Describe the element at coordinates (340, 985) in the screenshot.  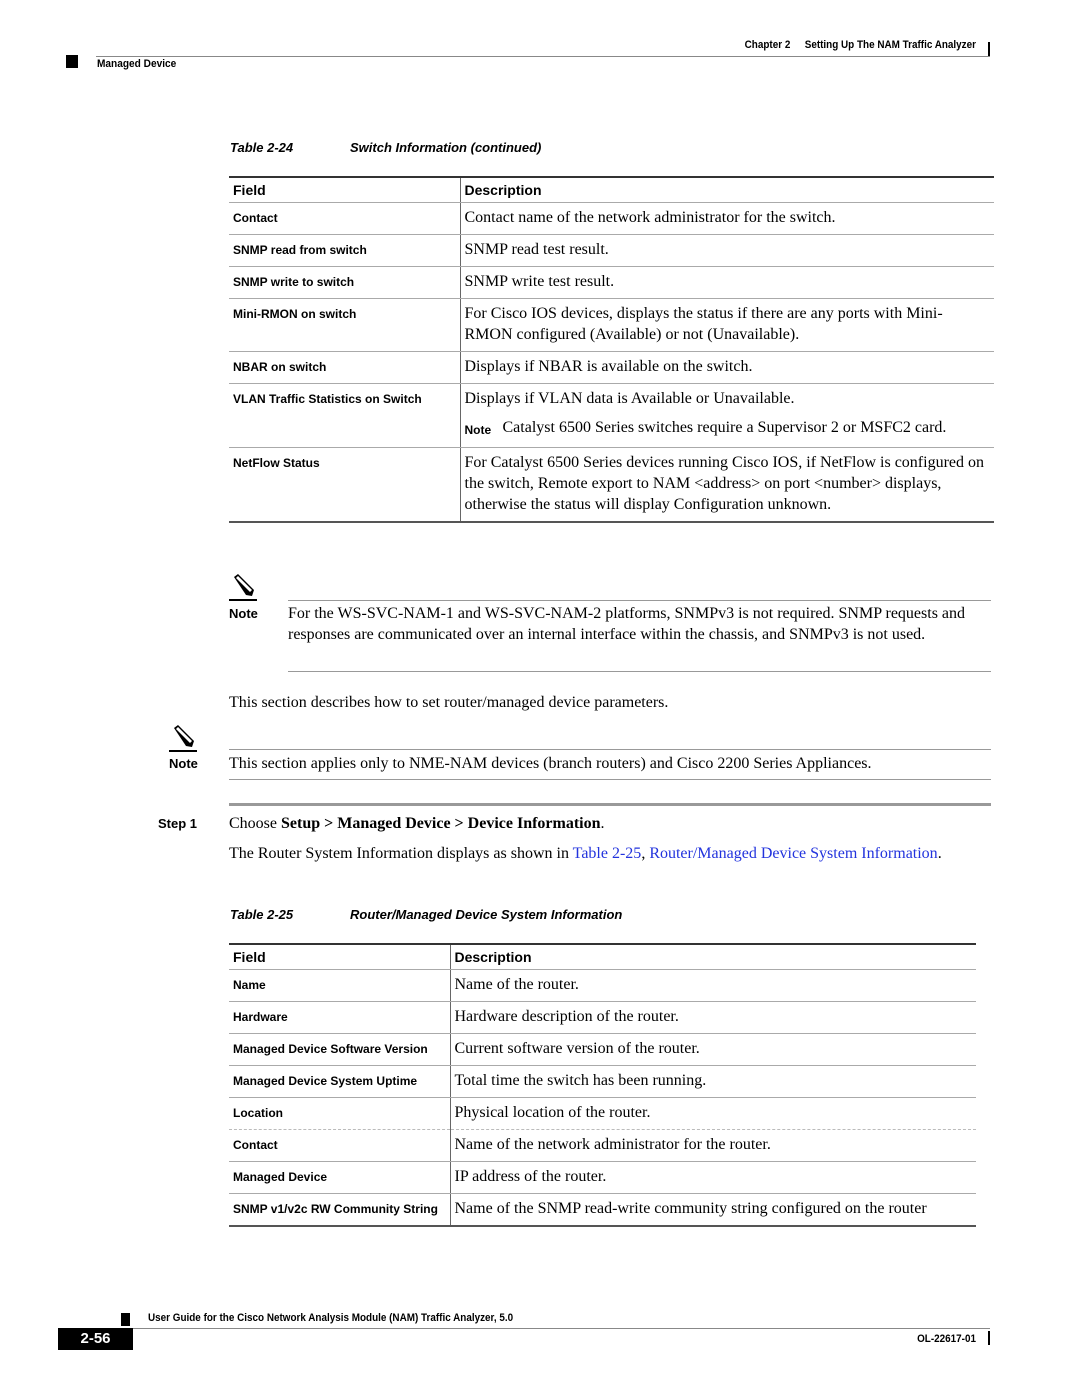
I see `field-cell: Name` at that location.